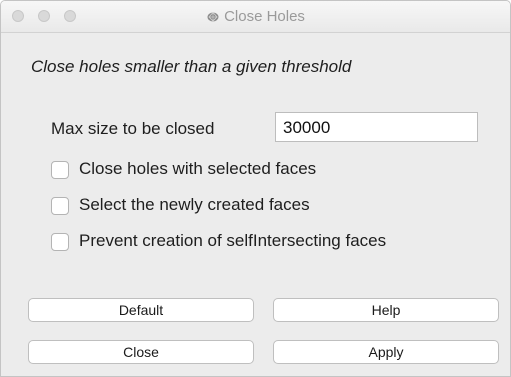 The image size is (511, 377). I want to click on option-label: Select the newly created faces, so click(194, 204).